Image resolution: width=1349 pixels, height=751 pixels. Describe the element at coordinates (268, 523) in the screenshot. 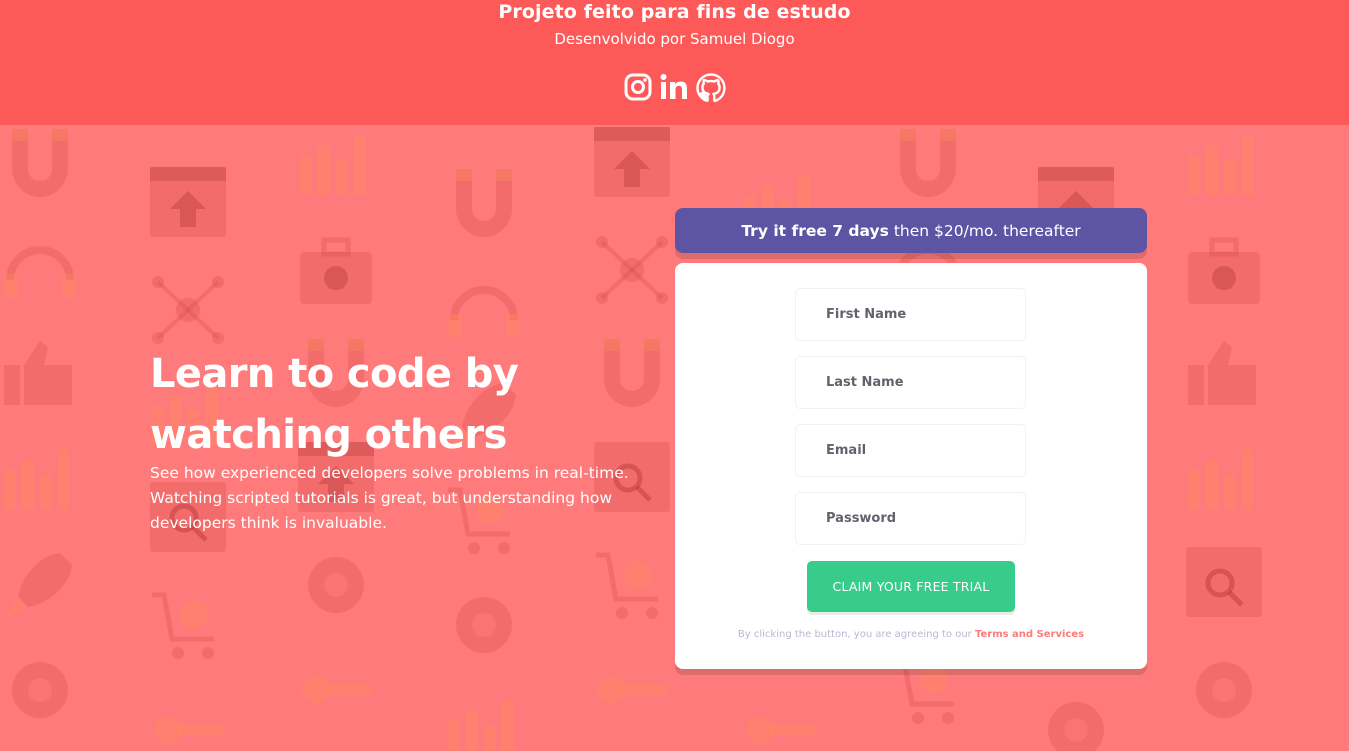

I see `hero-text-line3: developers think is invaluable.` at that location.